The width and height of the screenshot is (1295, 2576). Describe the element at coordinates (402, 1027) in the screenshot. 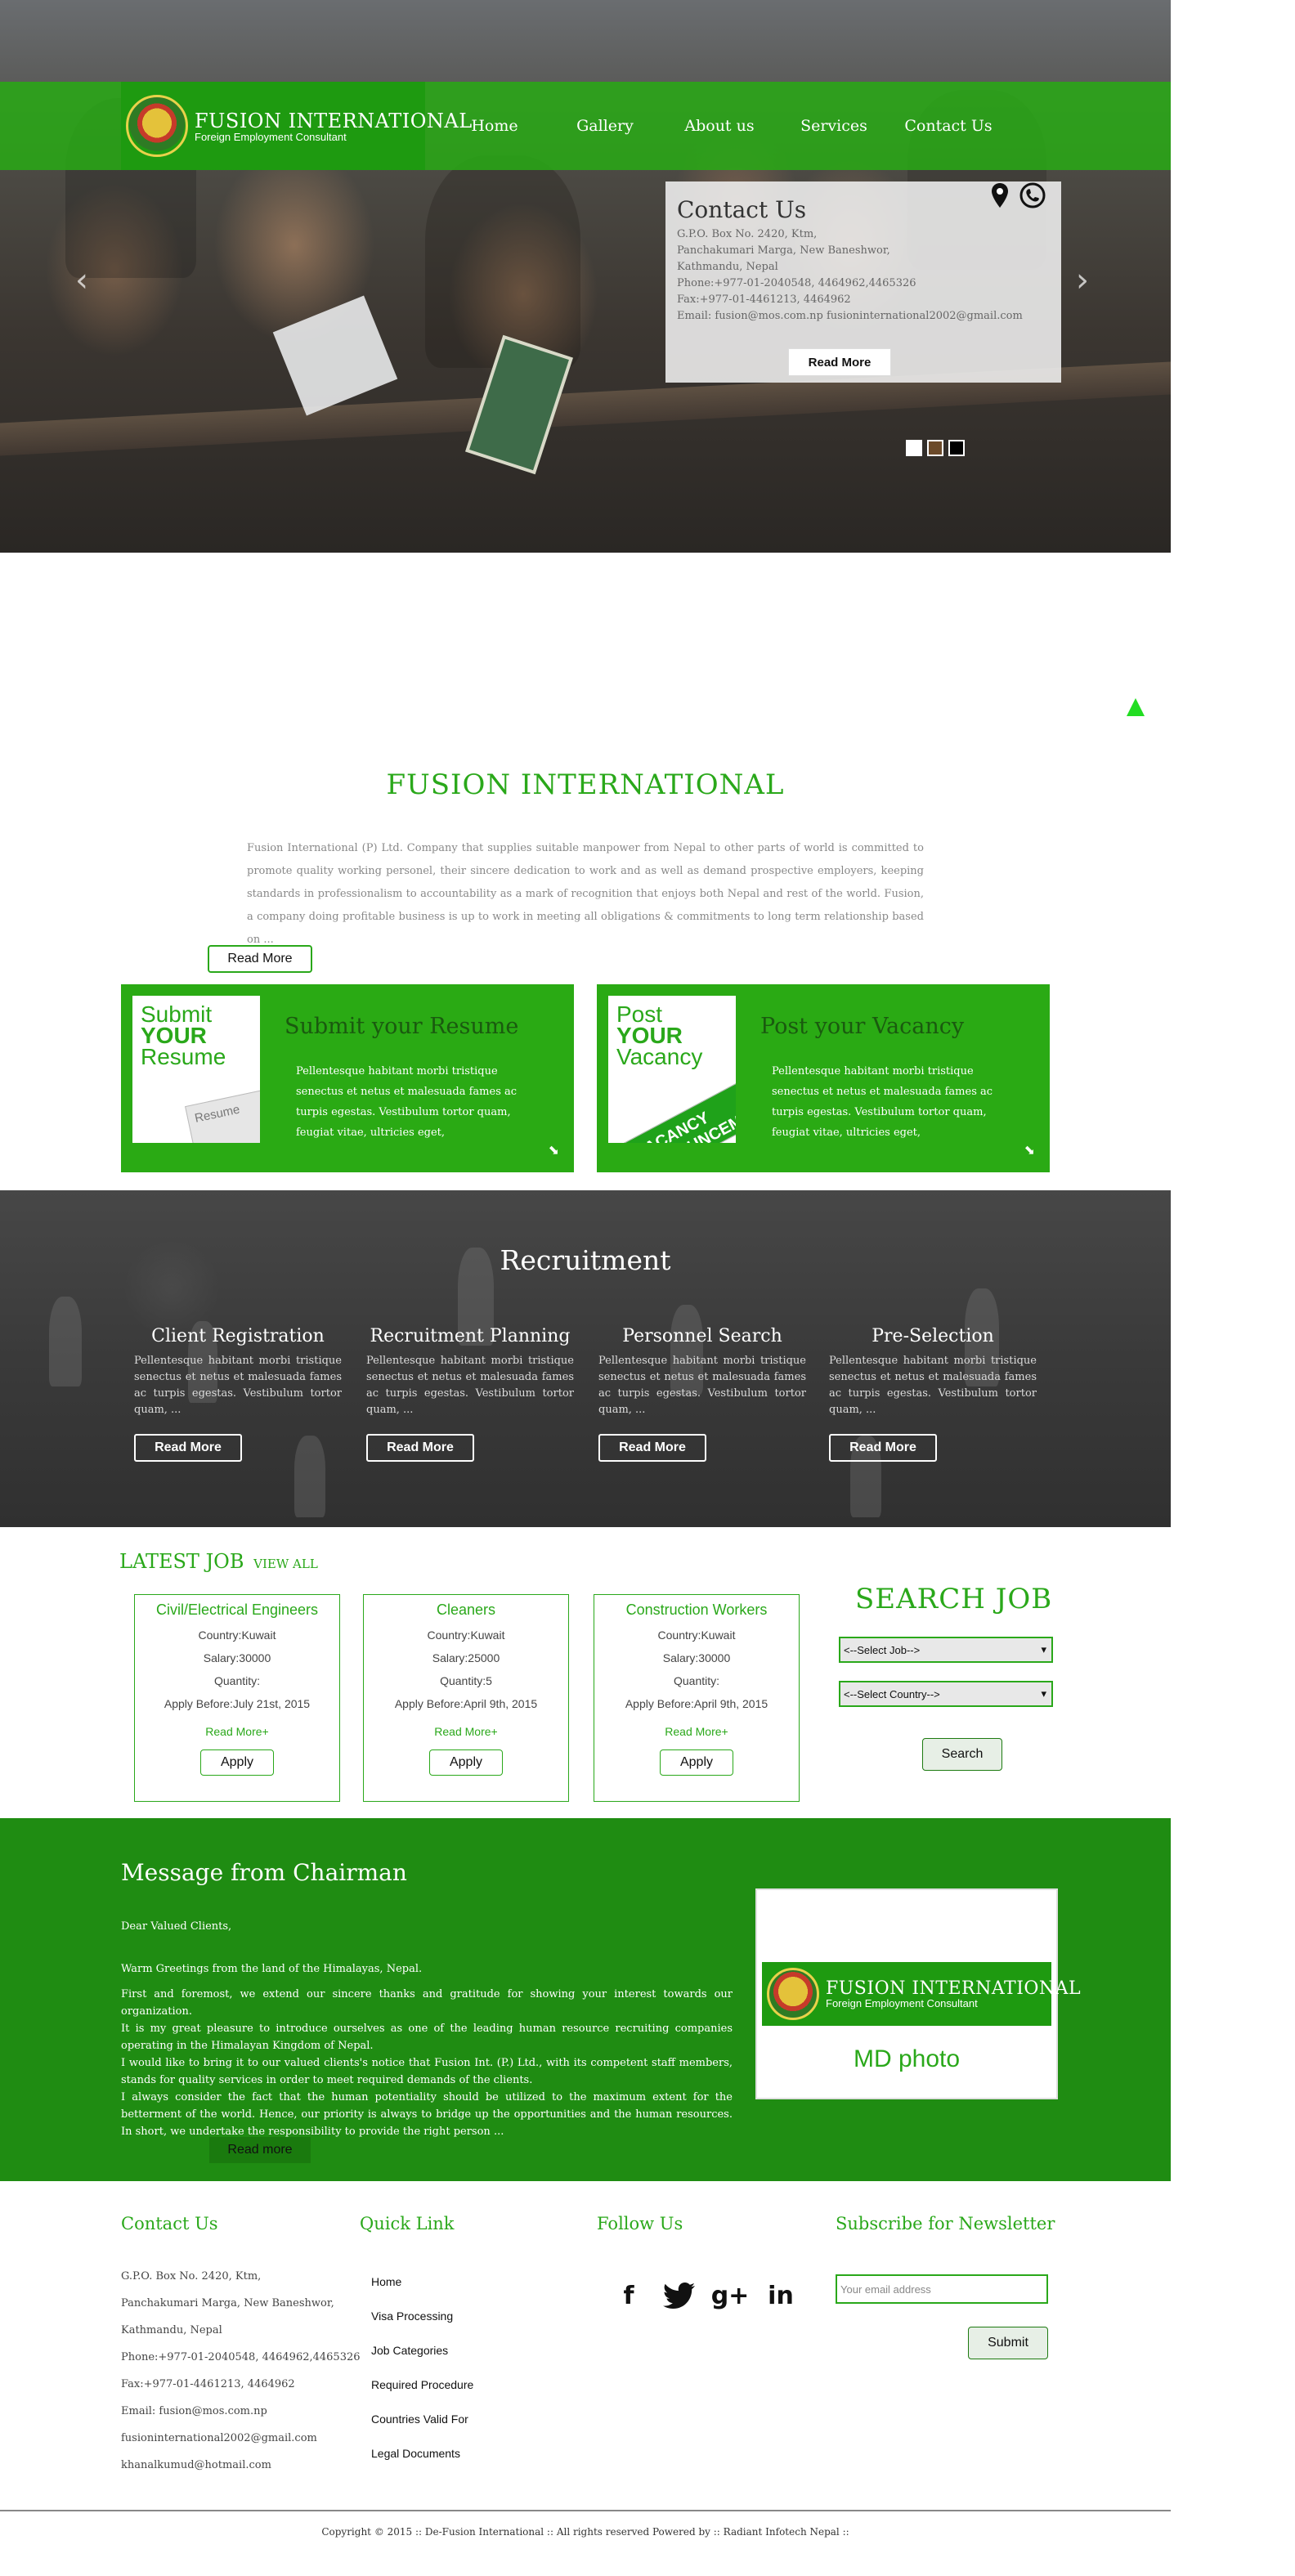

I see `card-title: Submit your Resume` at that location.